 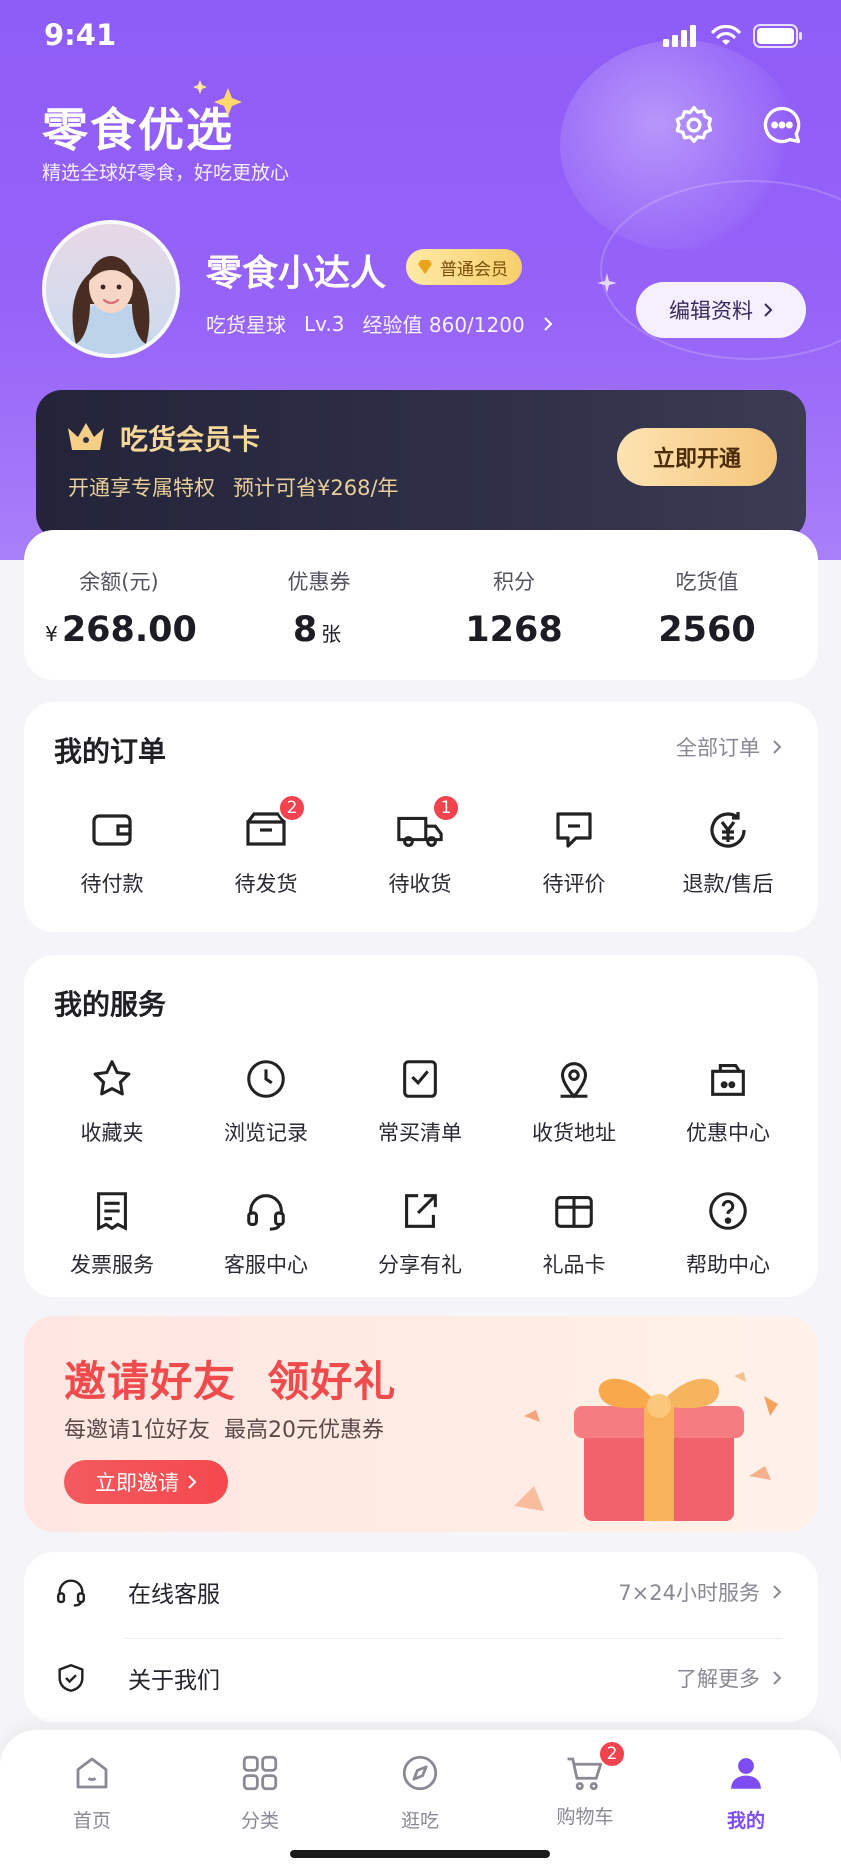 What do you see at coordinates (728, 1232) in the screenshot?
I see `service-help: 帮助中心` at bounding box center [728, 1232].